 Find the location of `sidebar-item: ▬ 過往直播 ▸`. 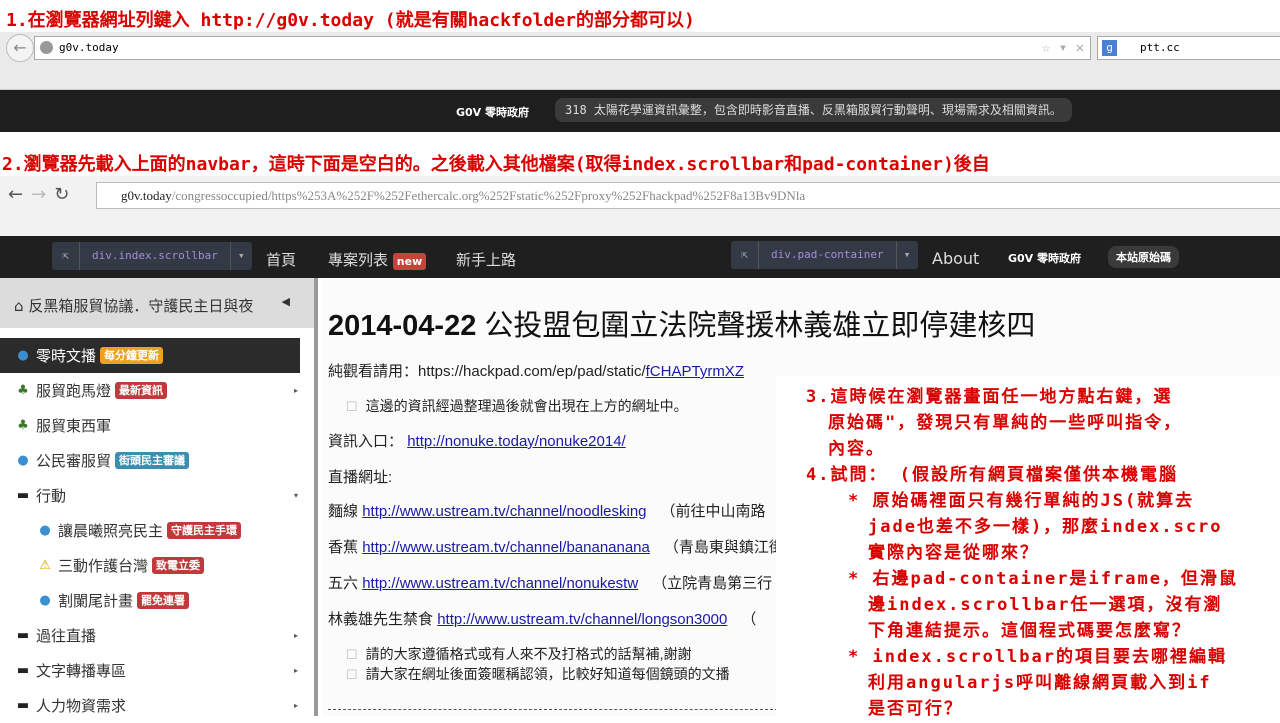

sidebar-item: ▬ 過往直播 ▸ is located at coordinates (150, 635).